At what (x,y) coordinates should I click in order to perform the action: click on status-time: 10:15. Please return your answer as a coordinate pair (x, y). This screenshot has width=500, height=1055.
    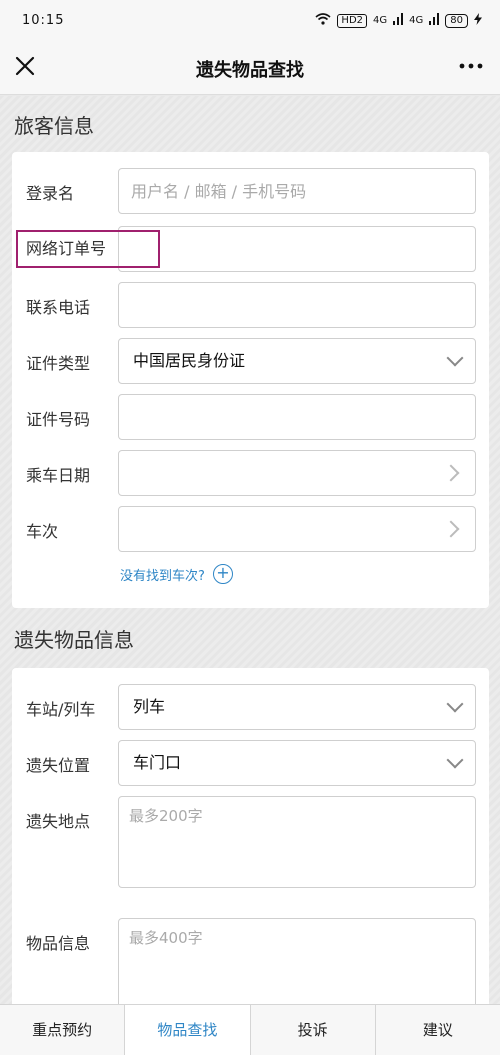
    Looking at the image, I should click on (43, 20).